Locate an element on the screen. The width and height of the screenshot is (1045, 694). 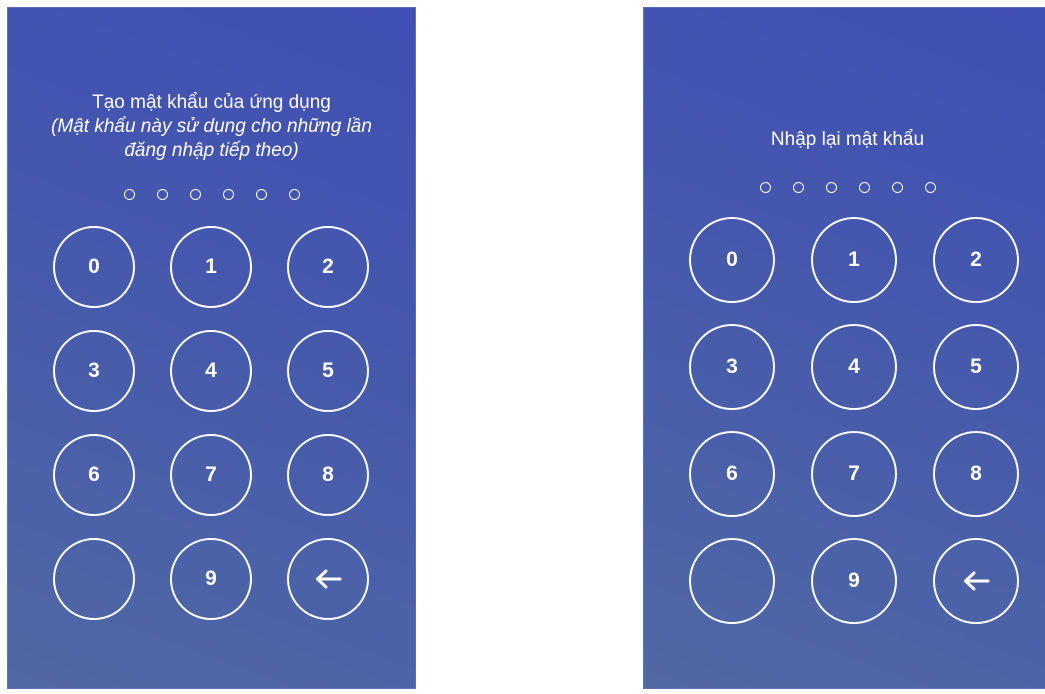
create-pin-subtitle-line1: (Mật khẩu này sử dụng cho những lần is located at coordinates (211, 126).